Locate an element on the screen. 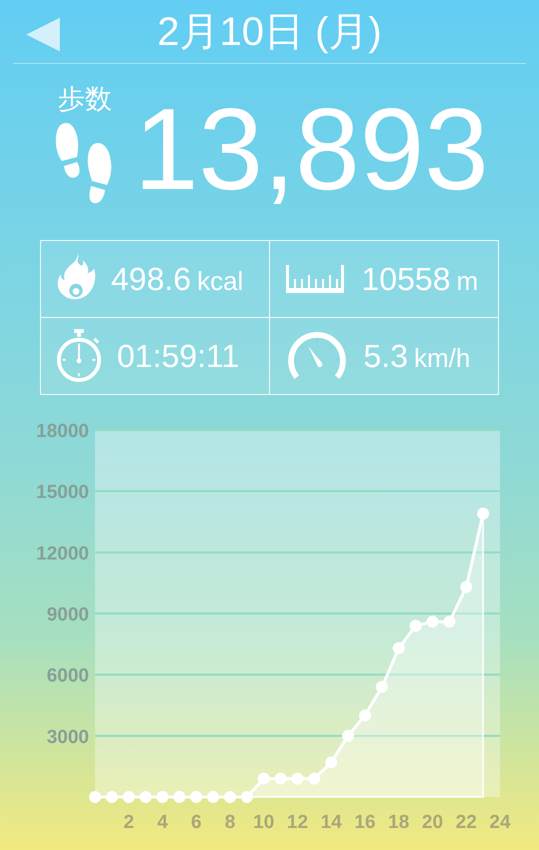 The height and width of the screenshot is (850, 539). steps-label: 歩数 is located at coordinates (85, 99).